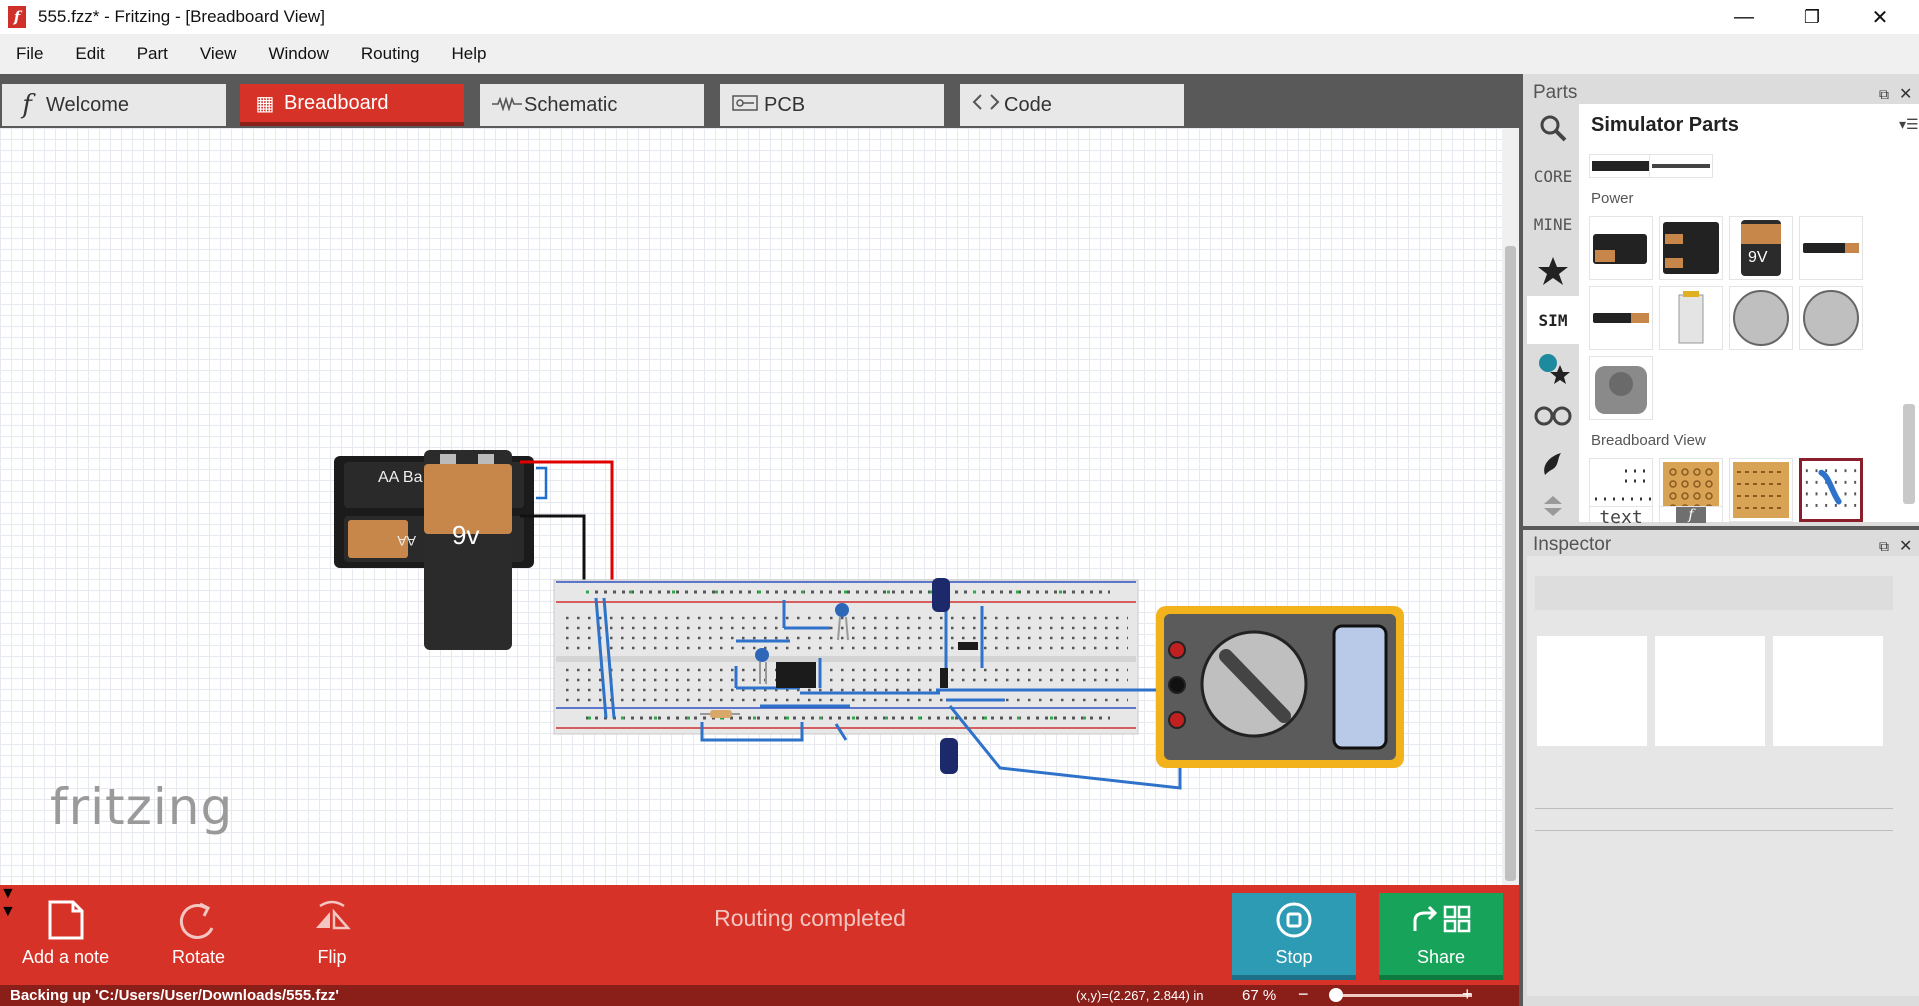  I want to click on tab-schematic: Schematic, so click(592, 105).